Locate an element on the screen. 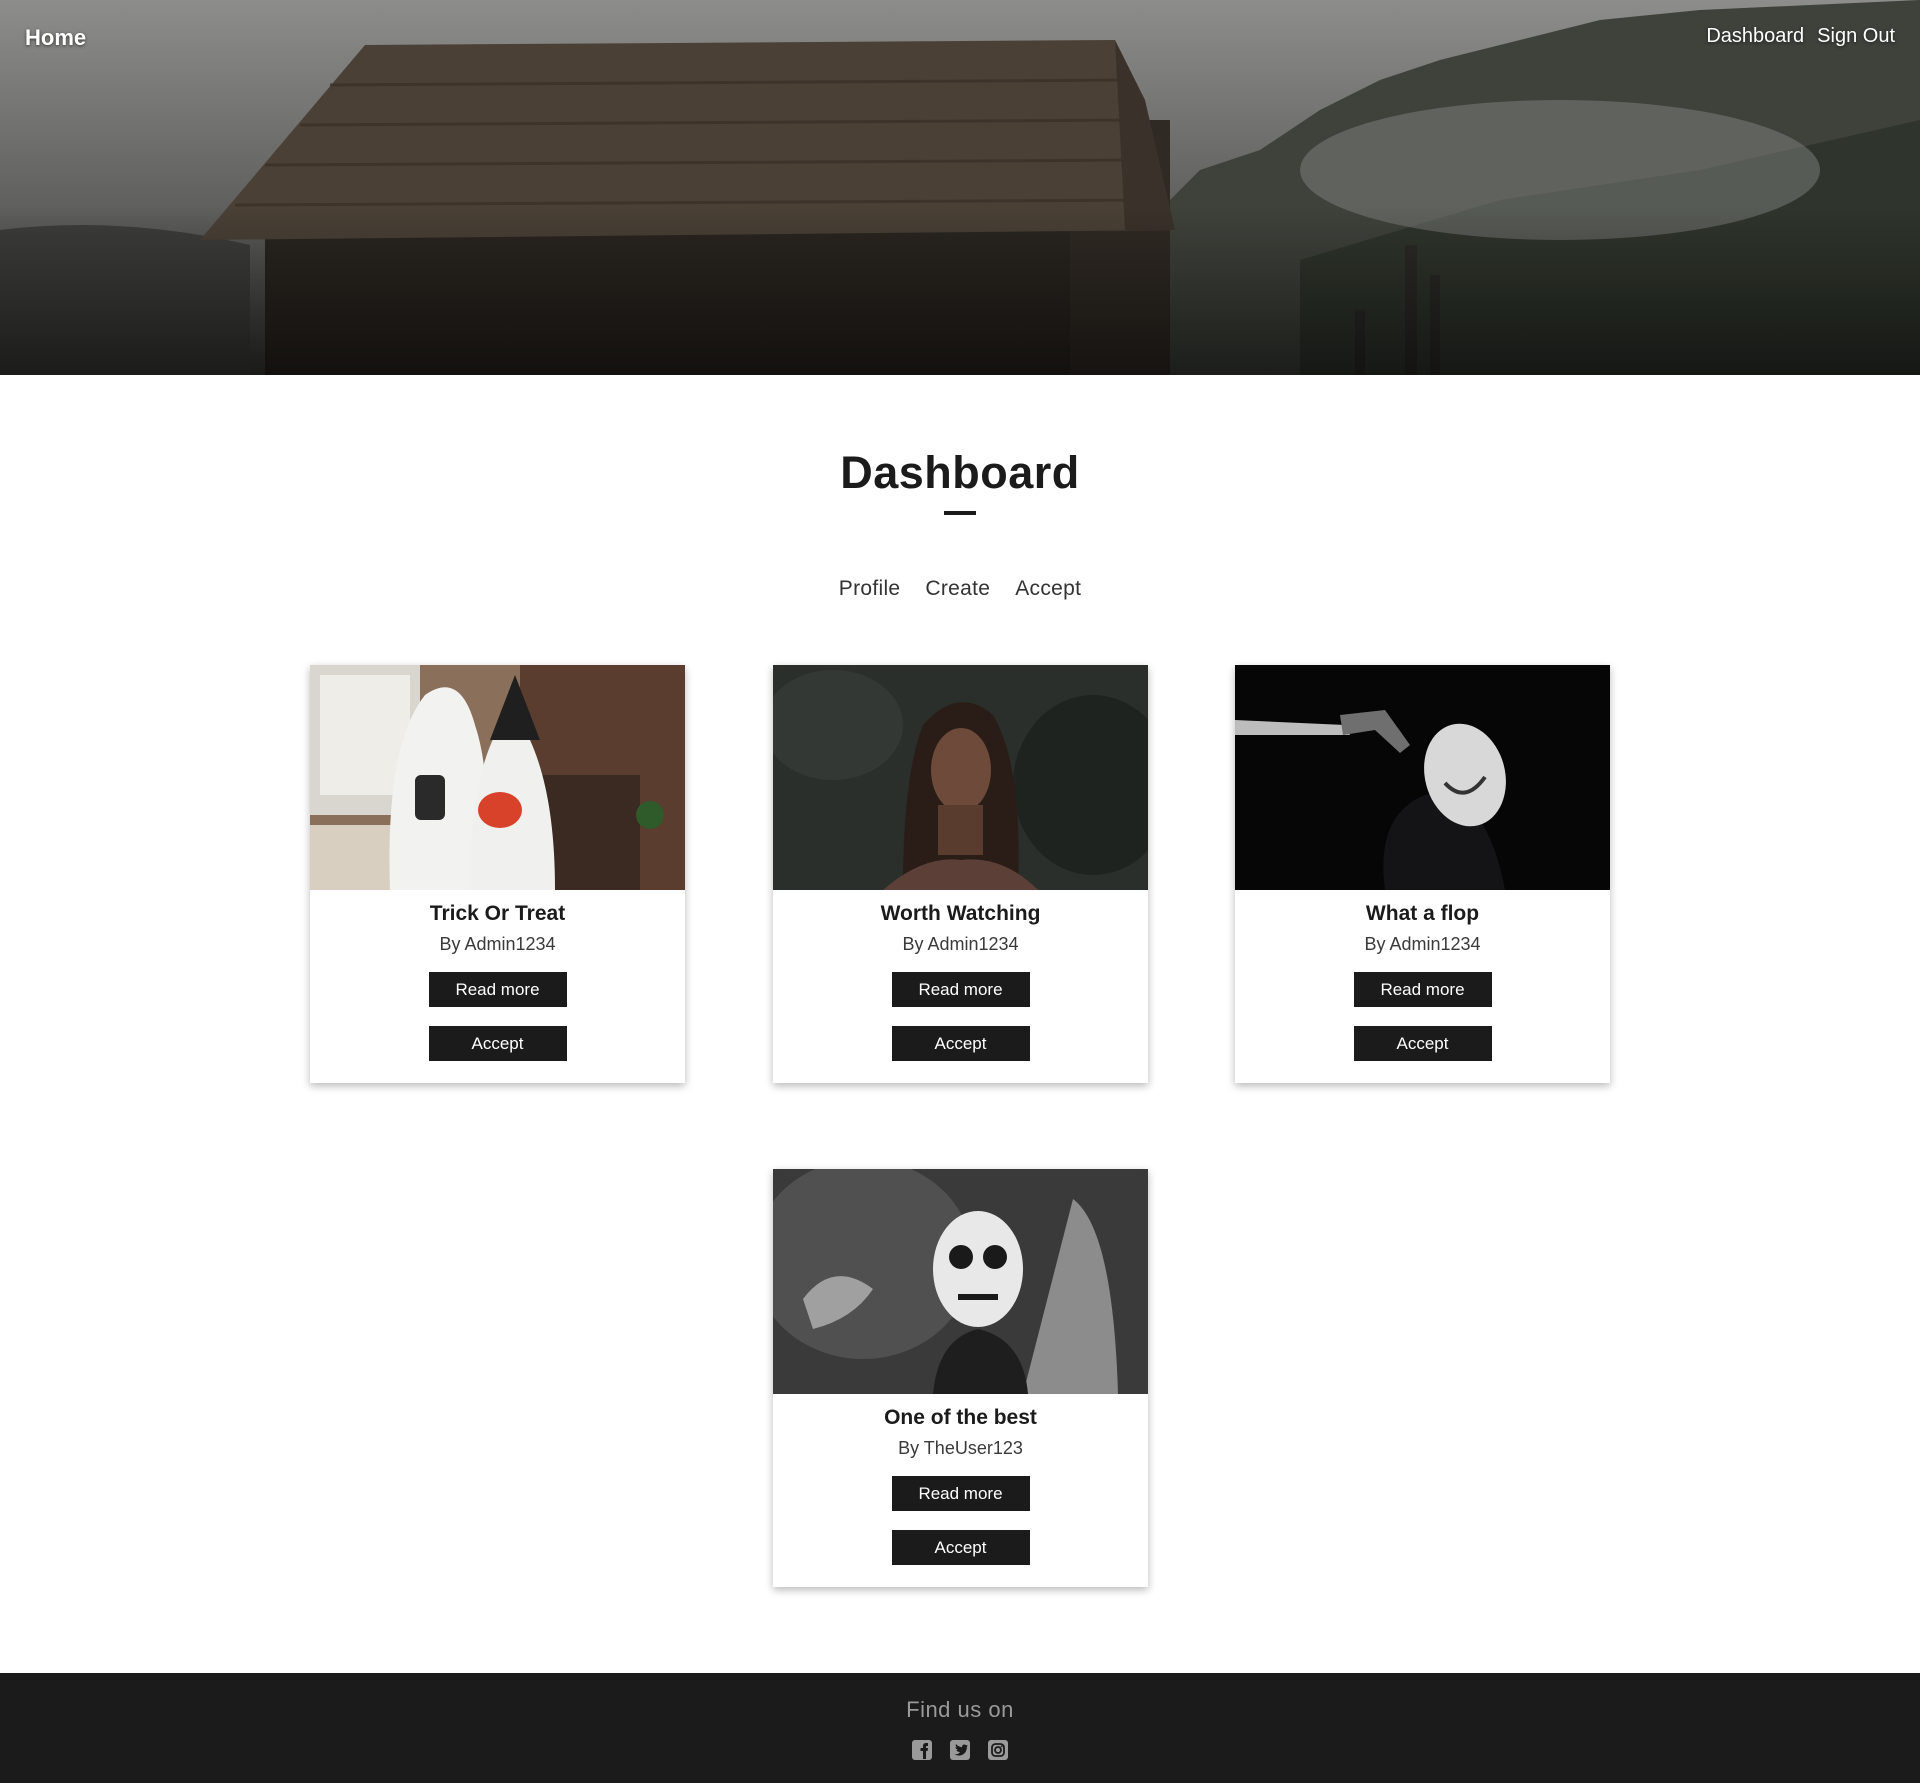 Image resolution: width=1920 pixels, height=1783 pixels. post-title: Trick Or Treat is located at coordinates (497, 913).